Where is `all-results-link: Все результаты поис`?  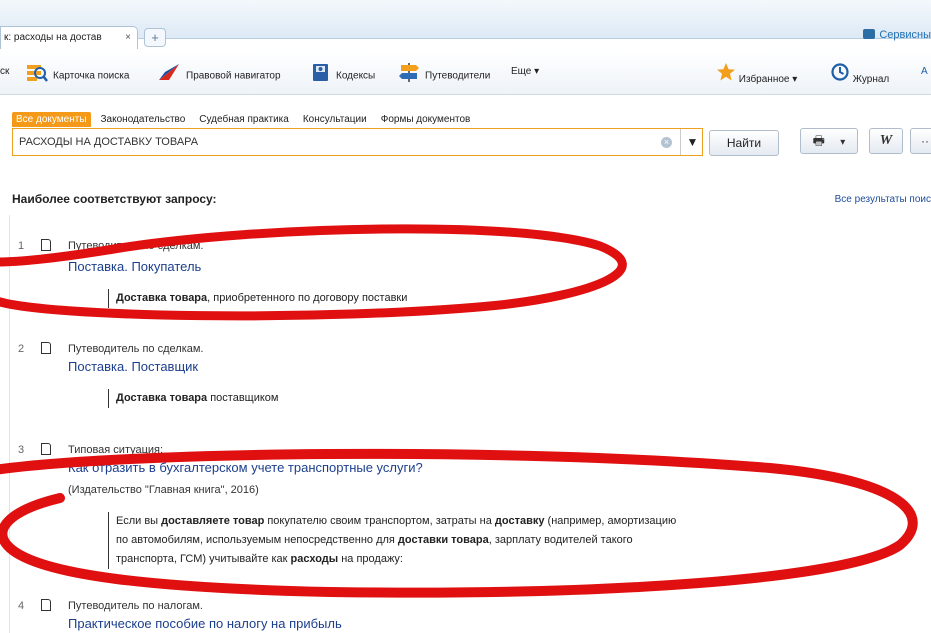
all-results-link: Все результаты поис is located at coordinates (883, 199).